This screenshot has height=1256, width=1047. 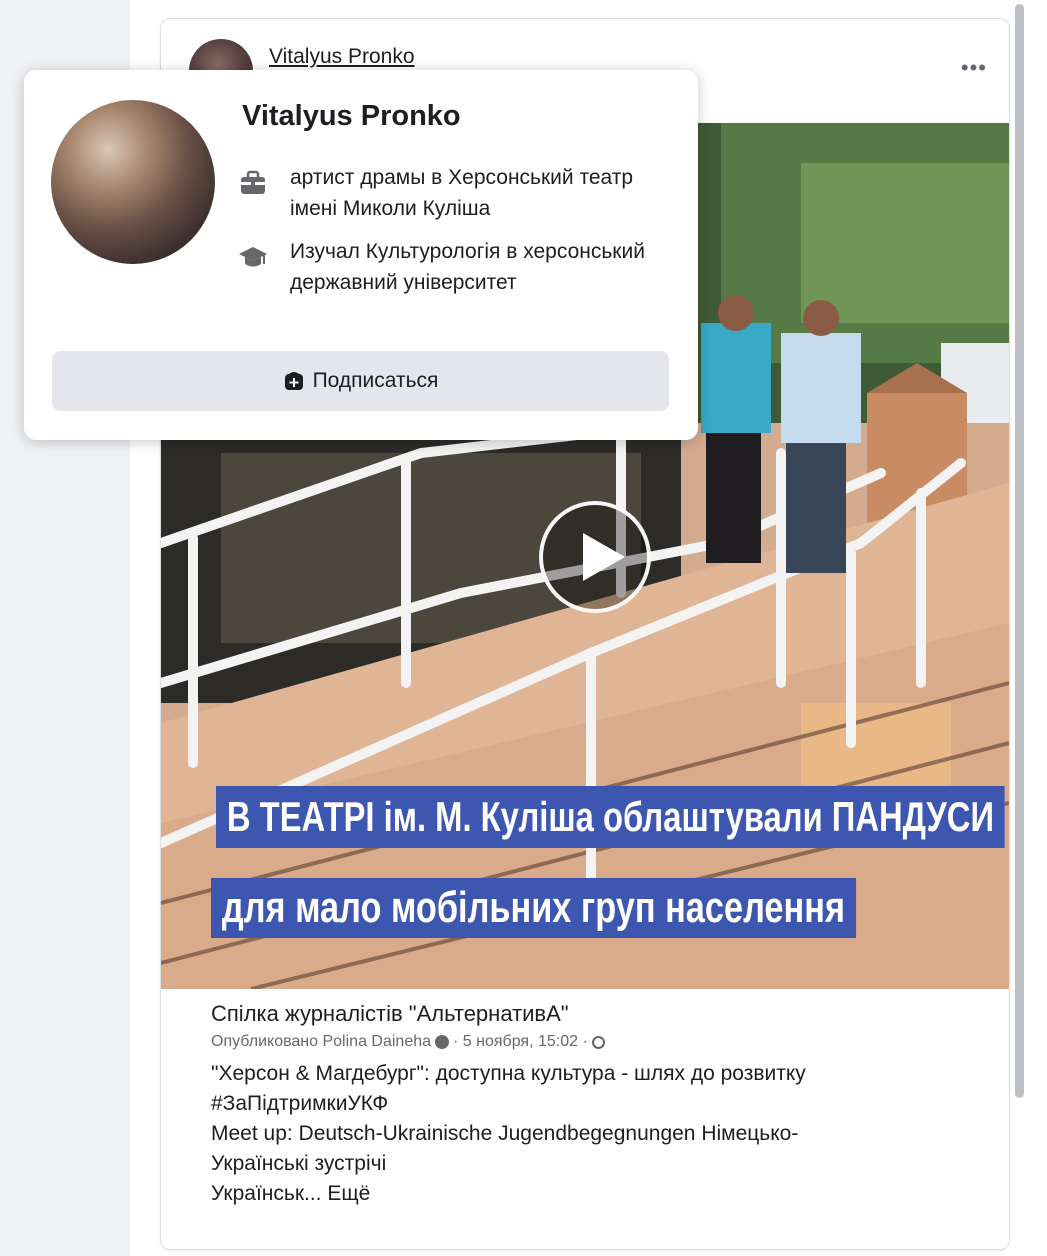 I want to click on meta-publisher: Опубликовано Polina Daineha, so click(x=321, y=1042).